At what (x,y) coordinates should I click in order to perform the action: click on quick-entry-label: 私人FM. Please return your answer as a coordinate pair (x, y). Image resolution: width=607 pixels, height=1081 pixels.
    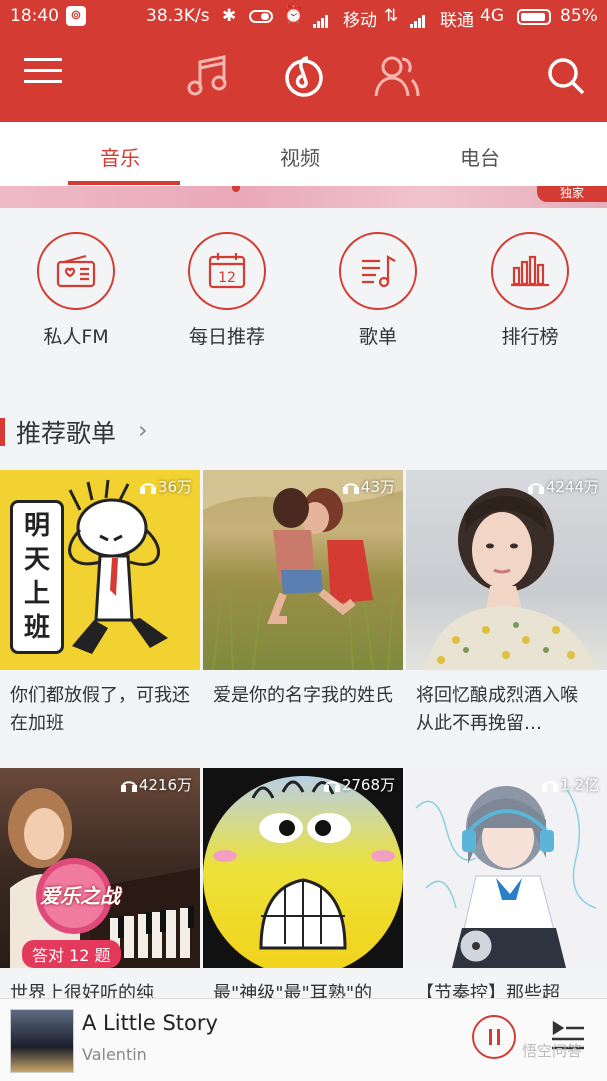
    Looking at the image, I should click on (76, 337).